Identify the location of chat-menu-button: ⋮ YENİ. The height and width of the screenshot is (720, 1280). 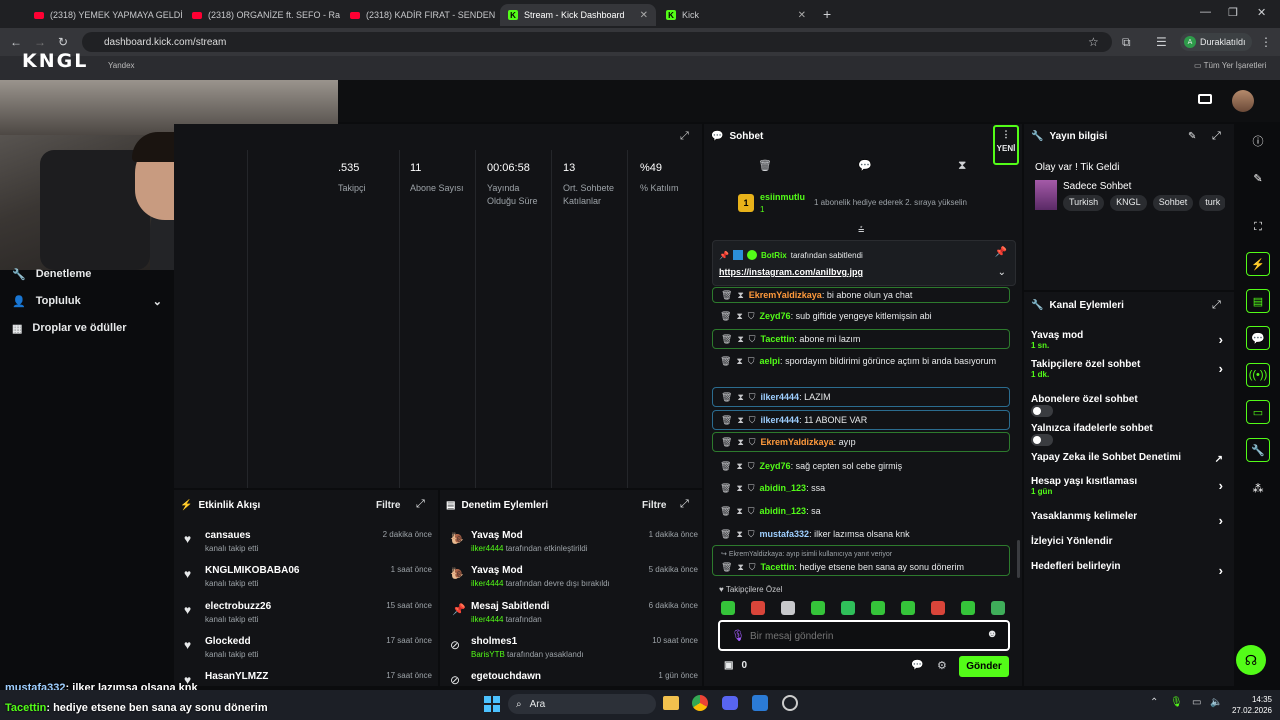
(1006, 145).